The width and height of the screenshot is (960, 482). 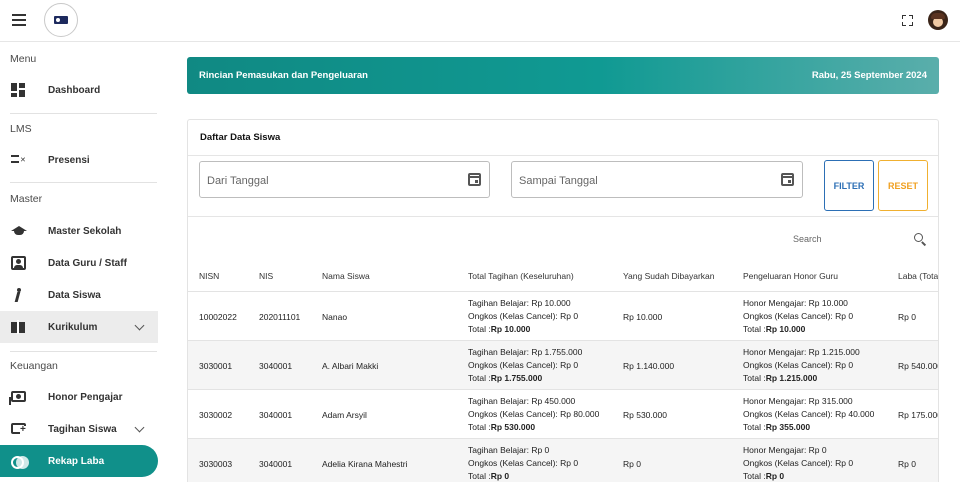 I want to click on cell-dibayarkan: Rp 1.140.000, so click(x=649, y=366).